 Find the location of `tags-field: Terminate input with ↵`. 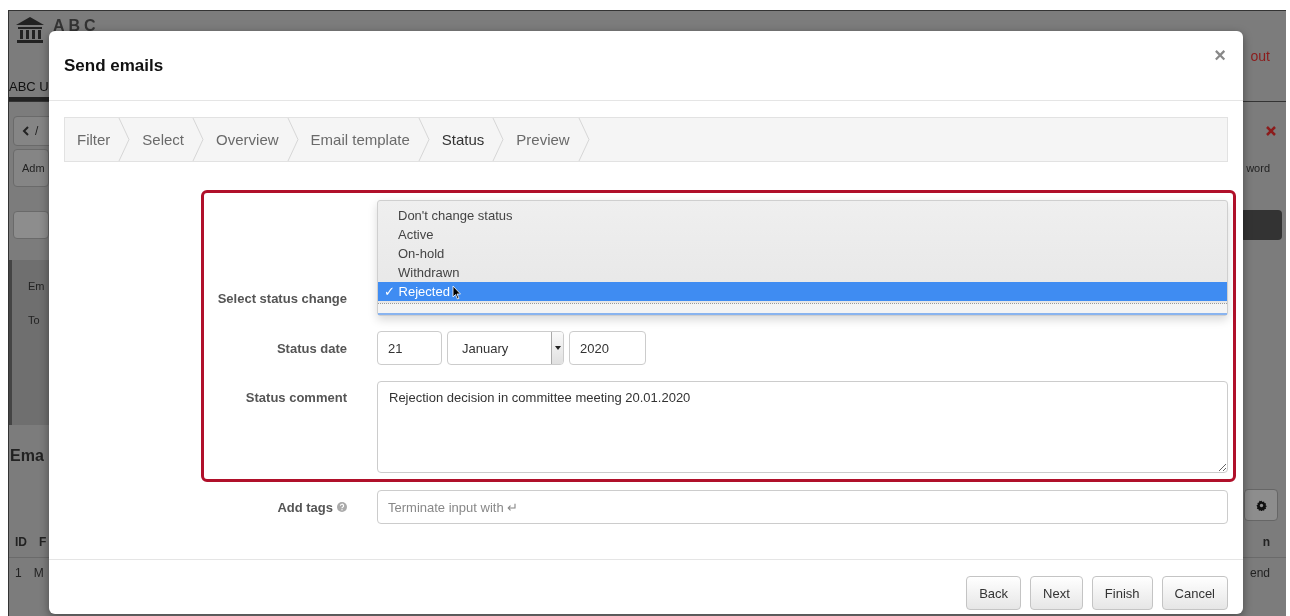

tags-field: Terminate input with ↵ is located at coordinates (802, 507).